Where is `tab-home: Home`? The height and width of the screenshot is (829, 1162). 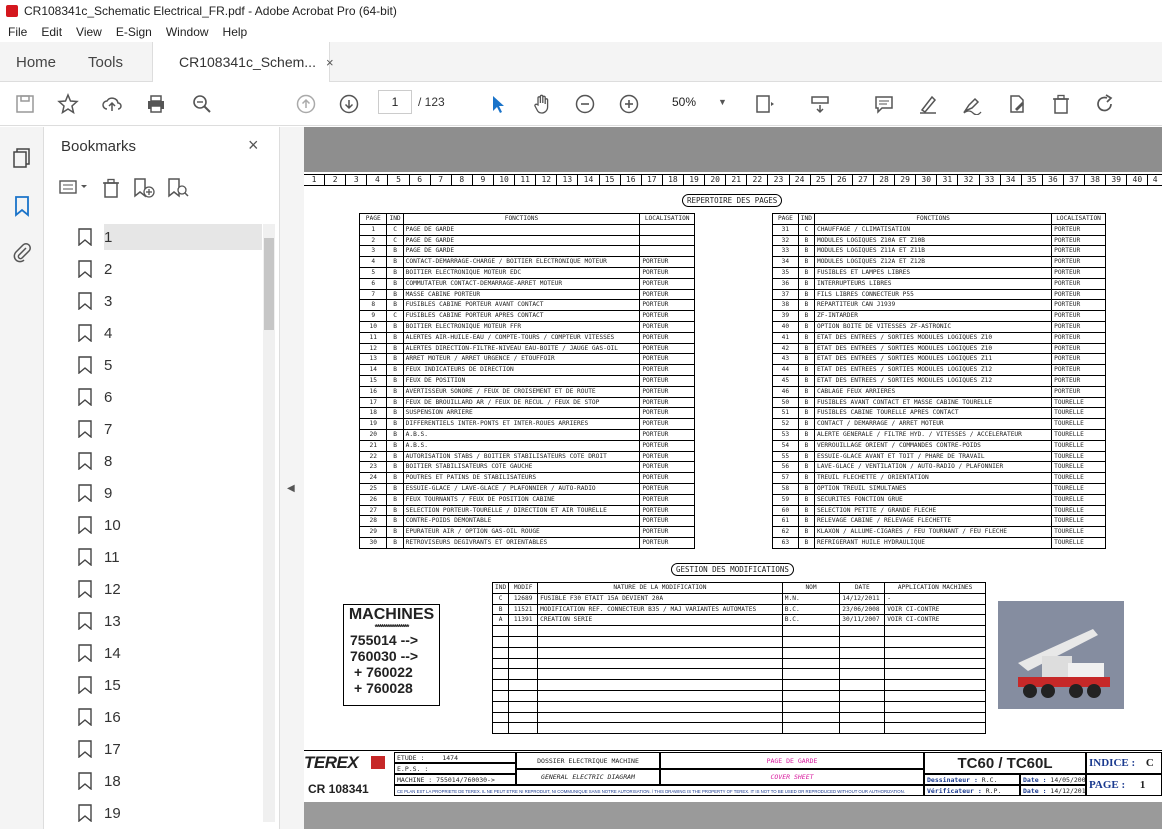 tab-home: Home is located at coordinates (36, 62).